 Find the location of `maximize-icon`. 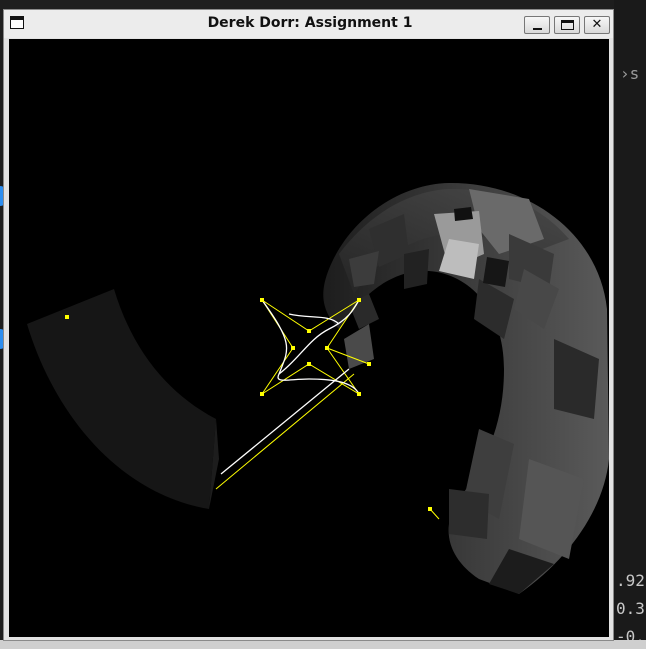

maximize-icon is located at coordinates (567, 25).